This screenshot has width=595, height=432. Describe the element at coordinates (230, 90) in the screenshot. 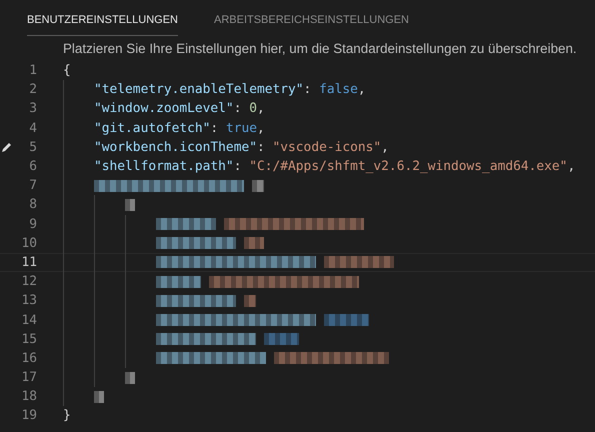

I see `code-text: "telemetry.enableTelemetry": false,` at that location.